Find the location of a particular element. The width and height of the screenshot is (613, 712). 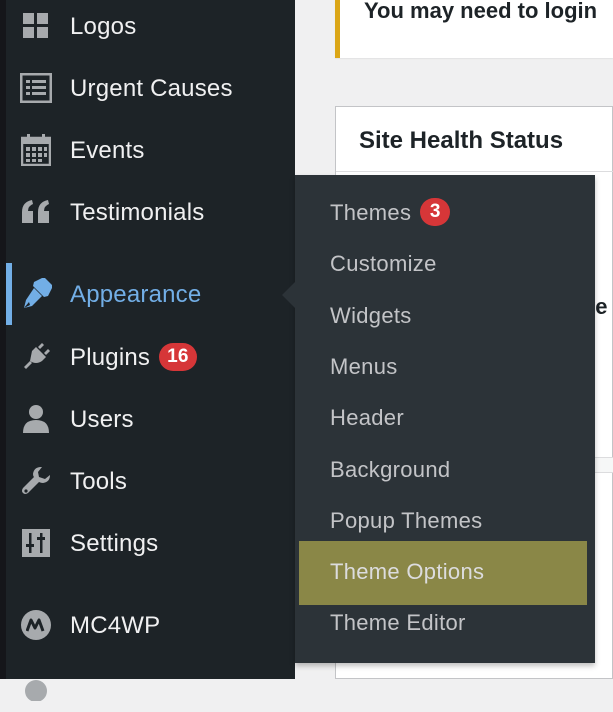

sidebar-item-label: Tools is located at coordinates (99, 481).